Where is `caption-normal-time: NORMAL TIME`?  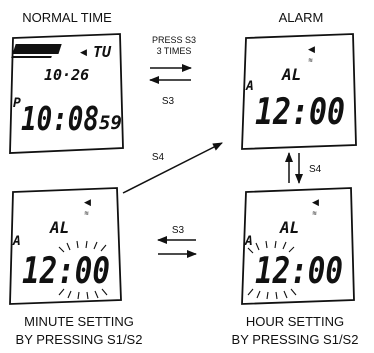 caption-normal-time: NORMAL TIME is located at coordinates (67, 17).